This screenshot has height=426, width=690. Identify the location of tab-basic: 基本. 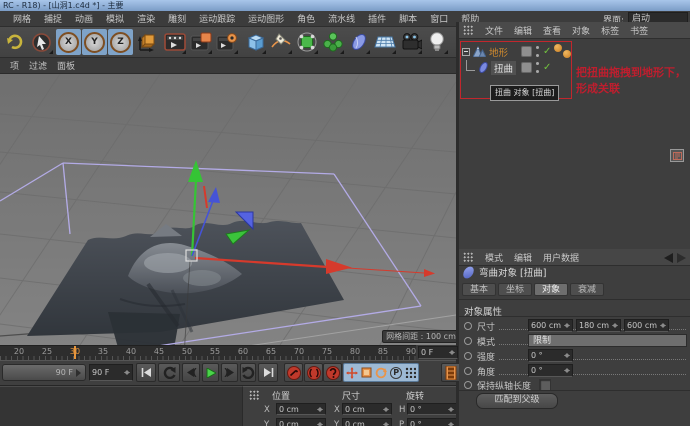
(479, 289).